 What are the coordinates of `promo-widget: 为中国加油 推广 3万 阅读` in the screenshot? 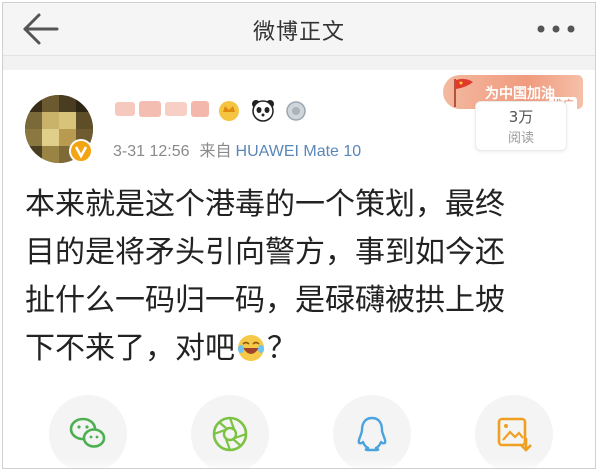 It's located at (510, 113).